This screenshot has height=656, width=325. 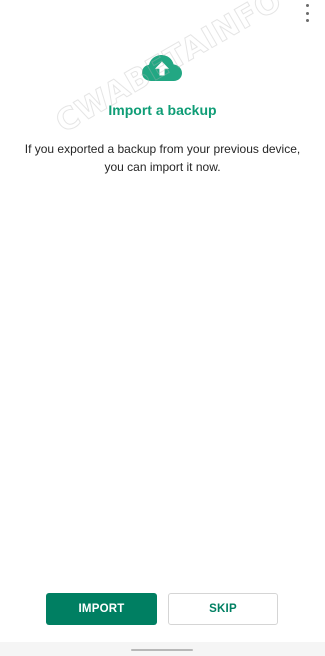 I want to click on system-nav-bar, so click(x=162, y=649).